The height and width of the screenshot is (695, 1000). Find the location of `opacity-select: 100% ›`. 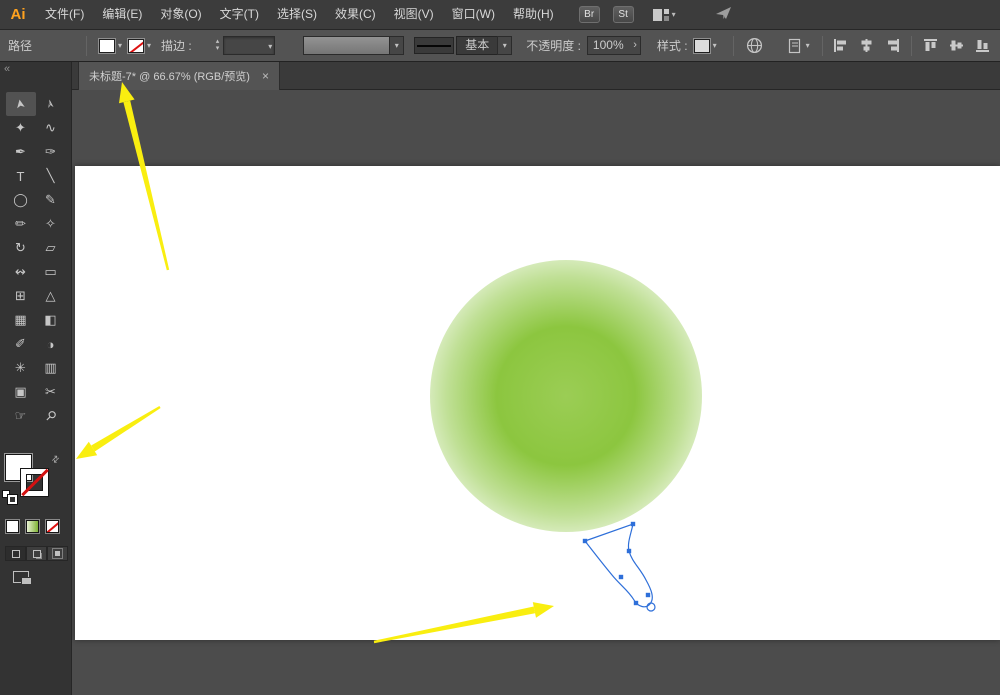

opacity-select: 100% › is located at coordinates (613, 45).